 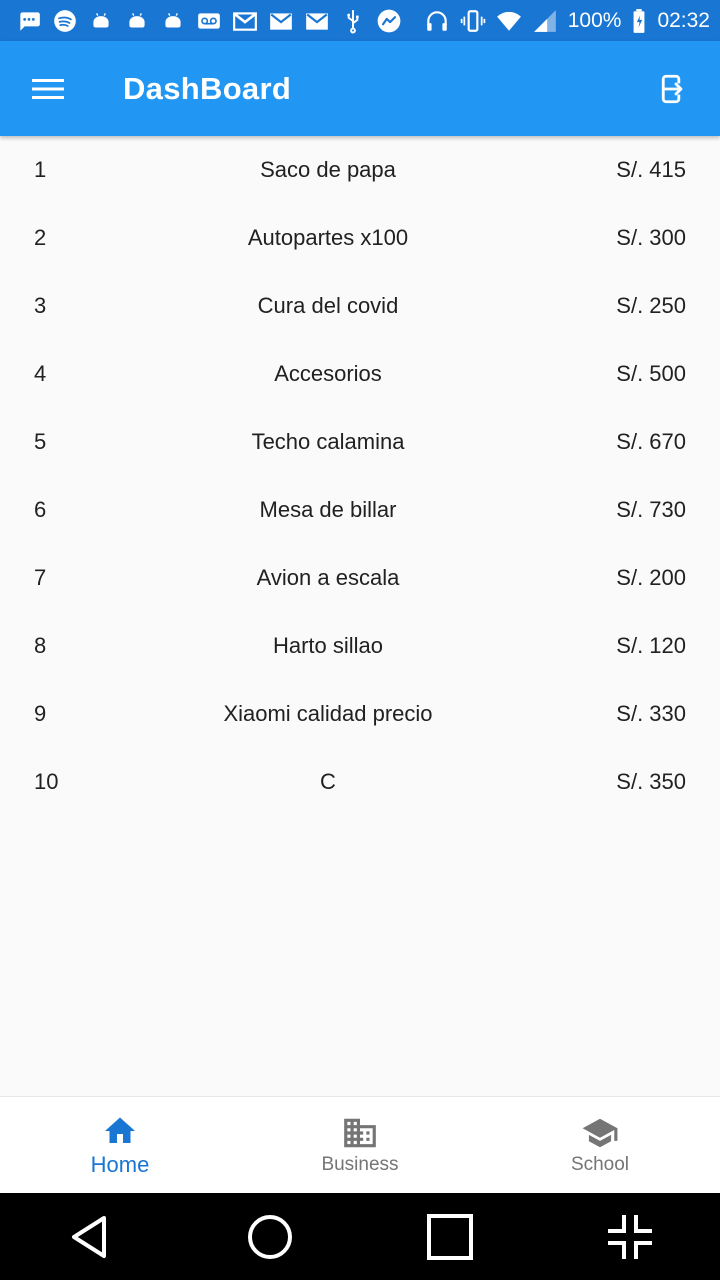 What do you see at coordinates (600, 1133) in the screenshot?
I see `school-icon` at bounding box center [600, 1133].